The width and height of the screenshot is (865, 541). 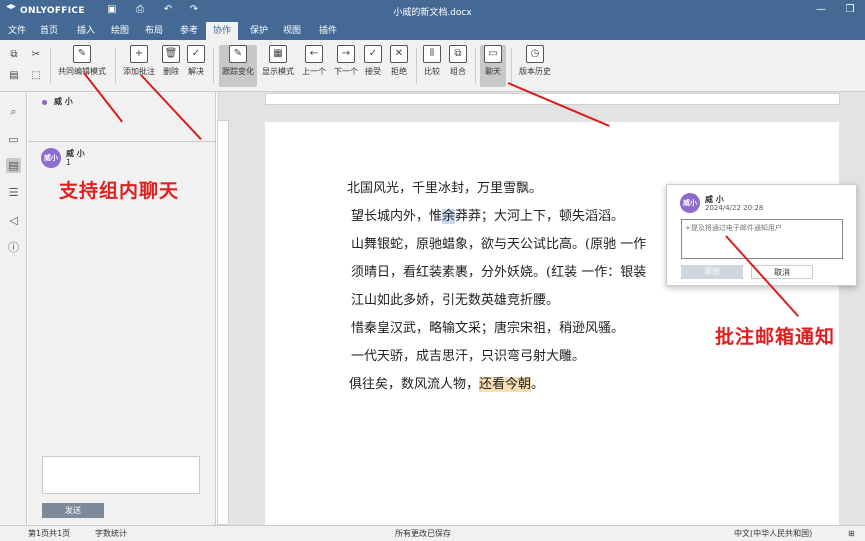 I want to click on poem-text: 俱往矣，数风流人物，, so click(x=414, y=384).